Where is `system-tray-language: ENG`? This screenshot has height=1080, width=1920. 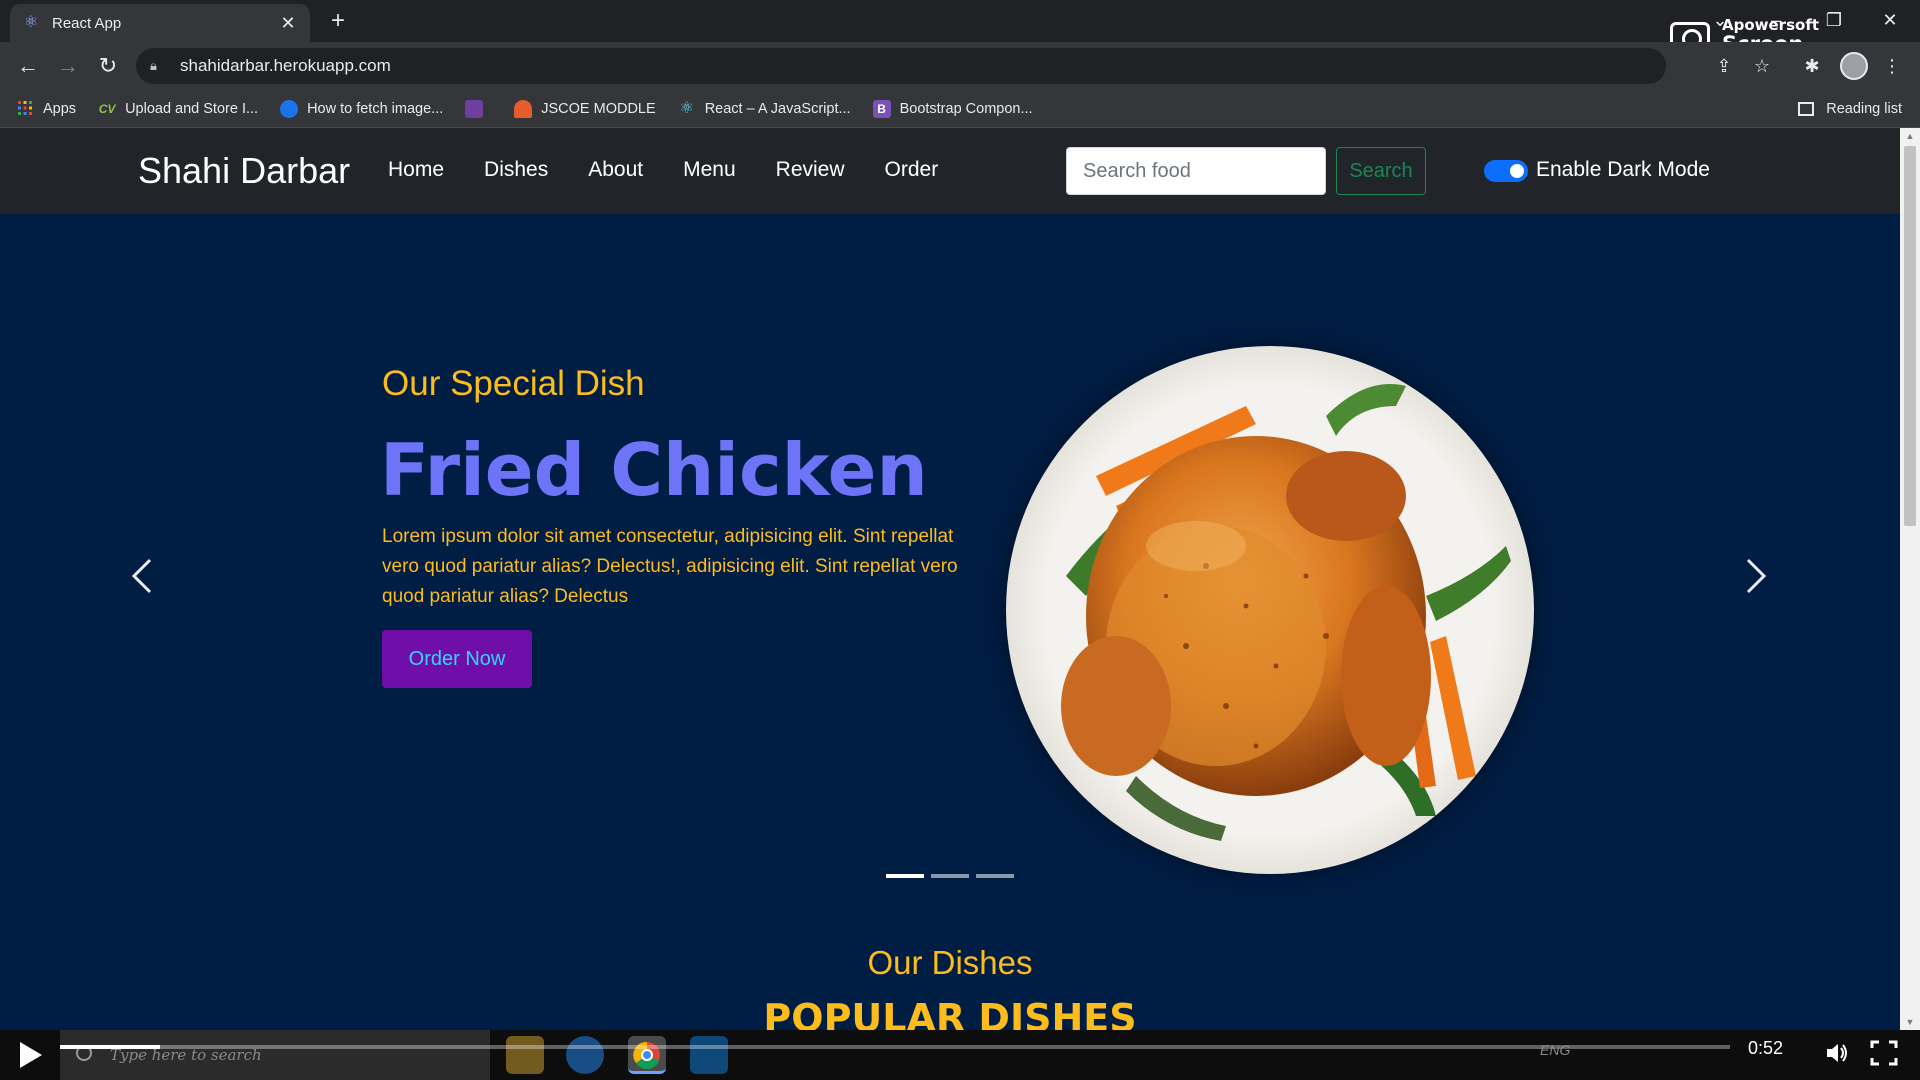 system-tray-language: ENG is located at coordinates (1555, 1050).